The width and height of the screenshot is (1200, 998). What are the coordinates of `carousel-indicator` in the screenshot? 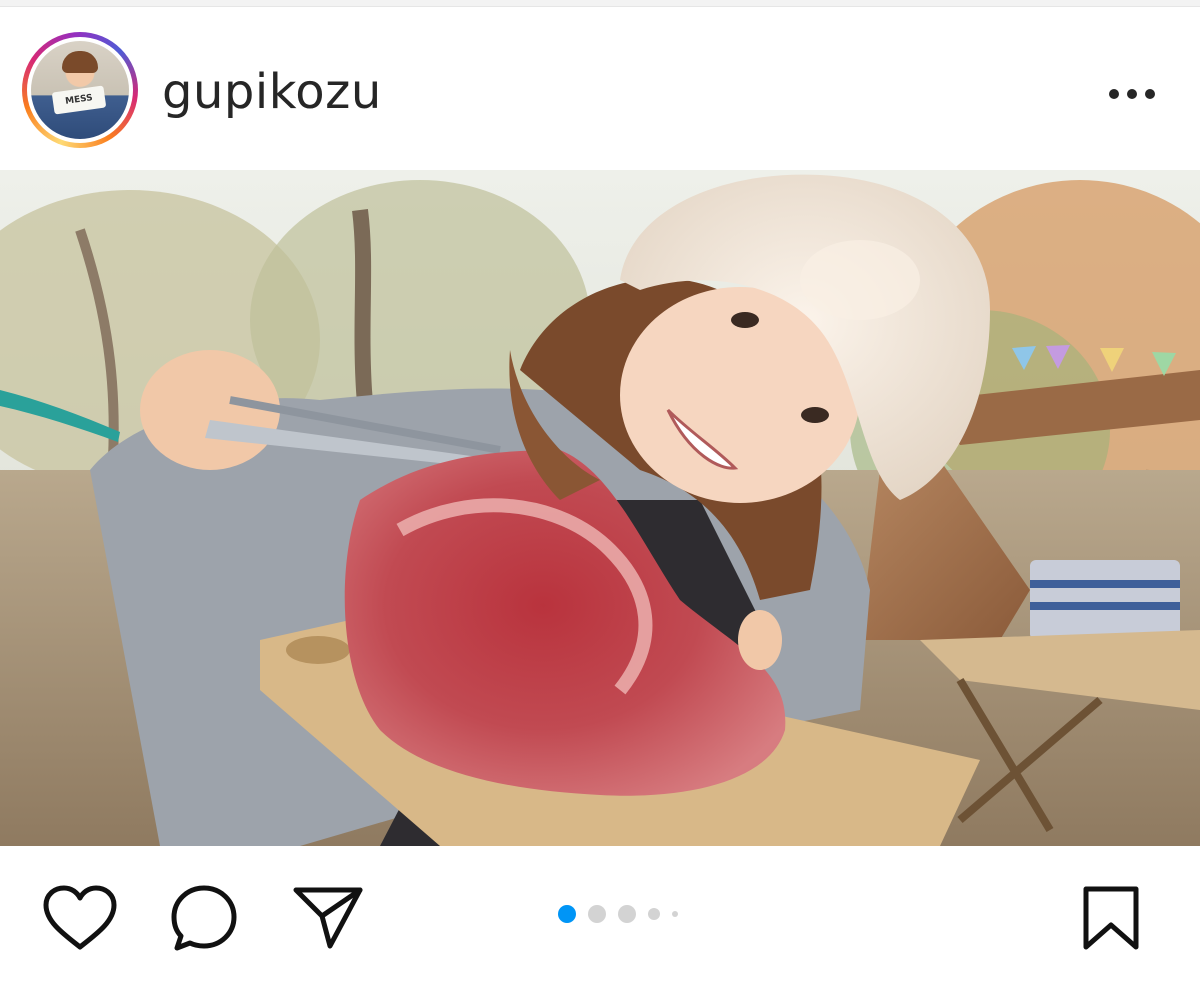 It's located at (624, 914).